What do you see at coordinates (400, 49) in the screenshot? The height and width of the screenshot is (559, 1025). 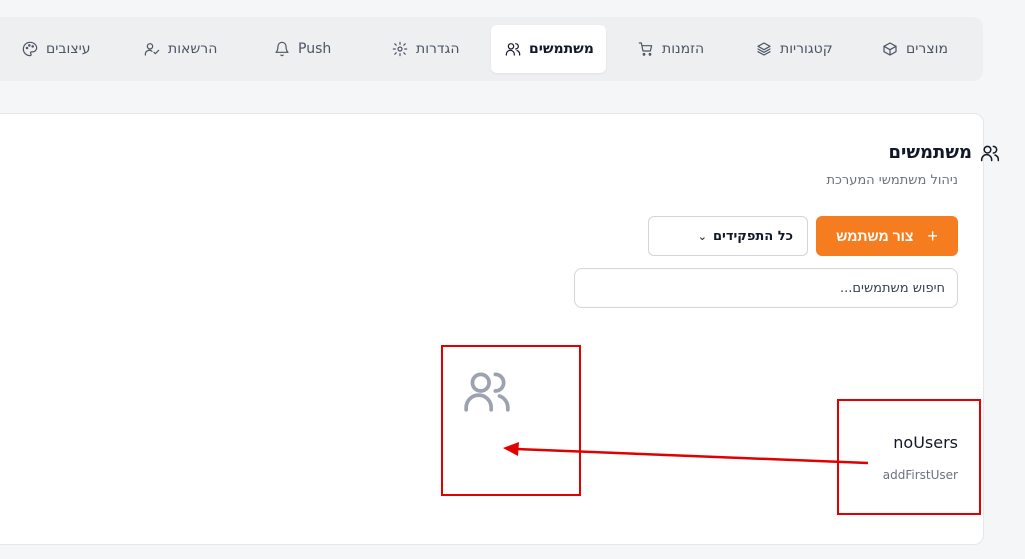 I see `gear-icon` at bounding box center [400, 49].